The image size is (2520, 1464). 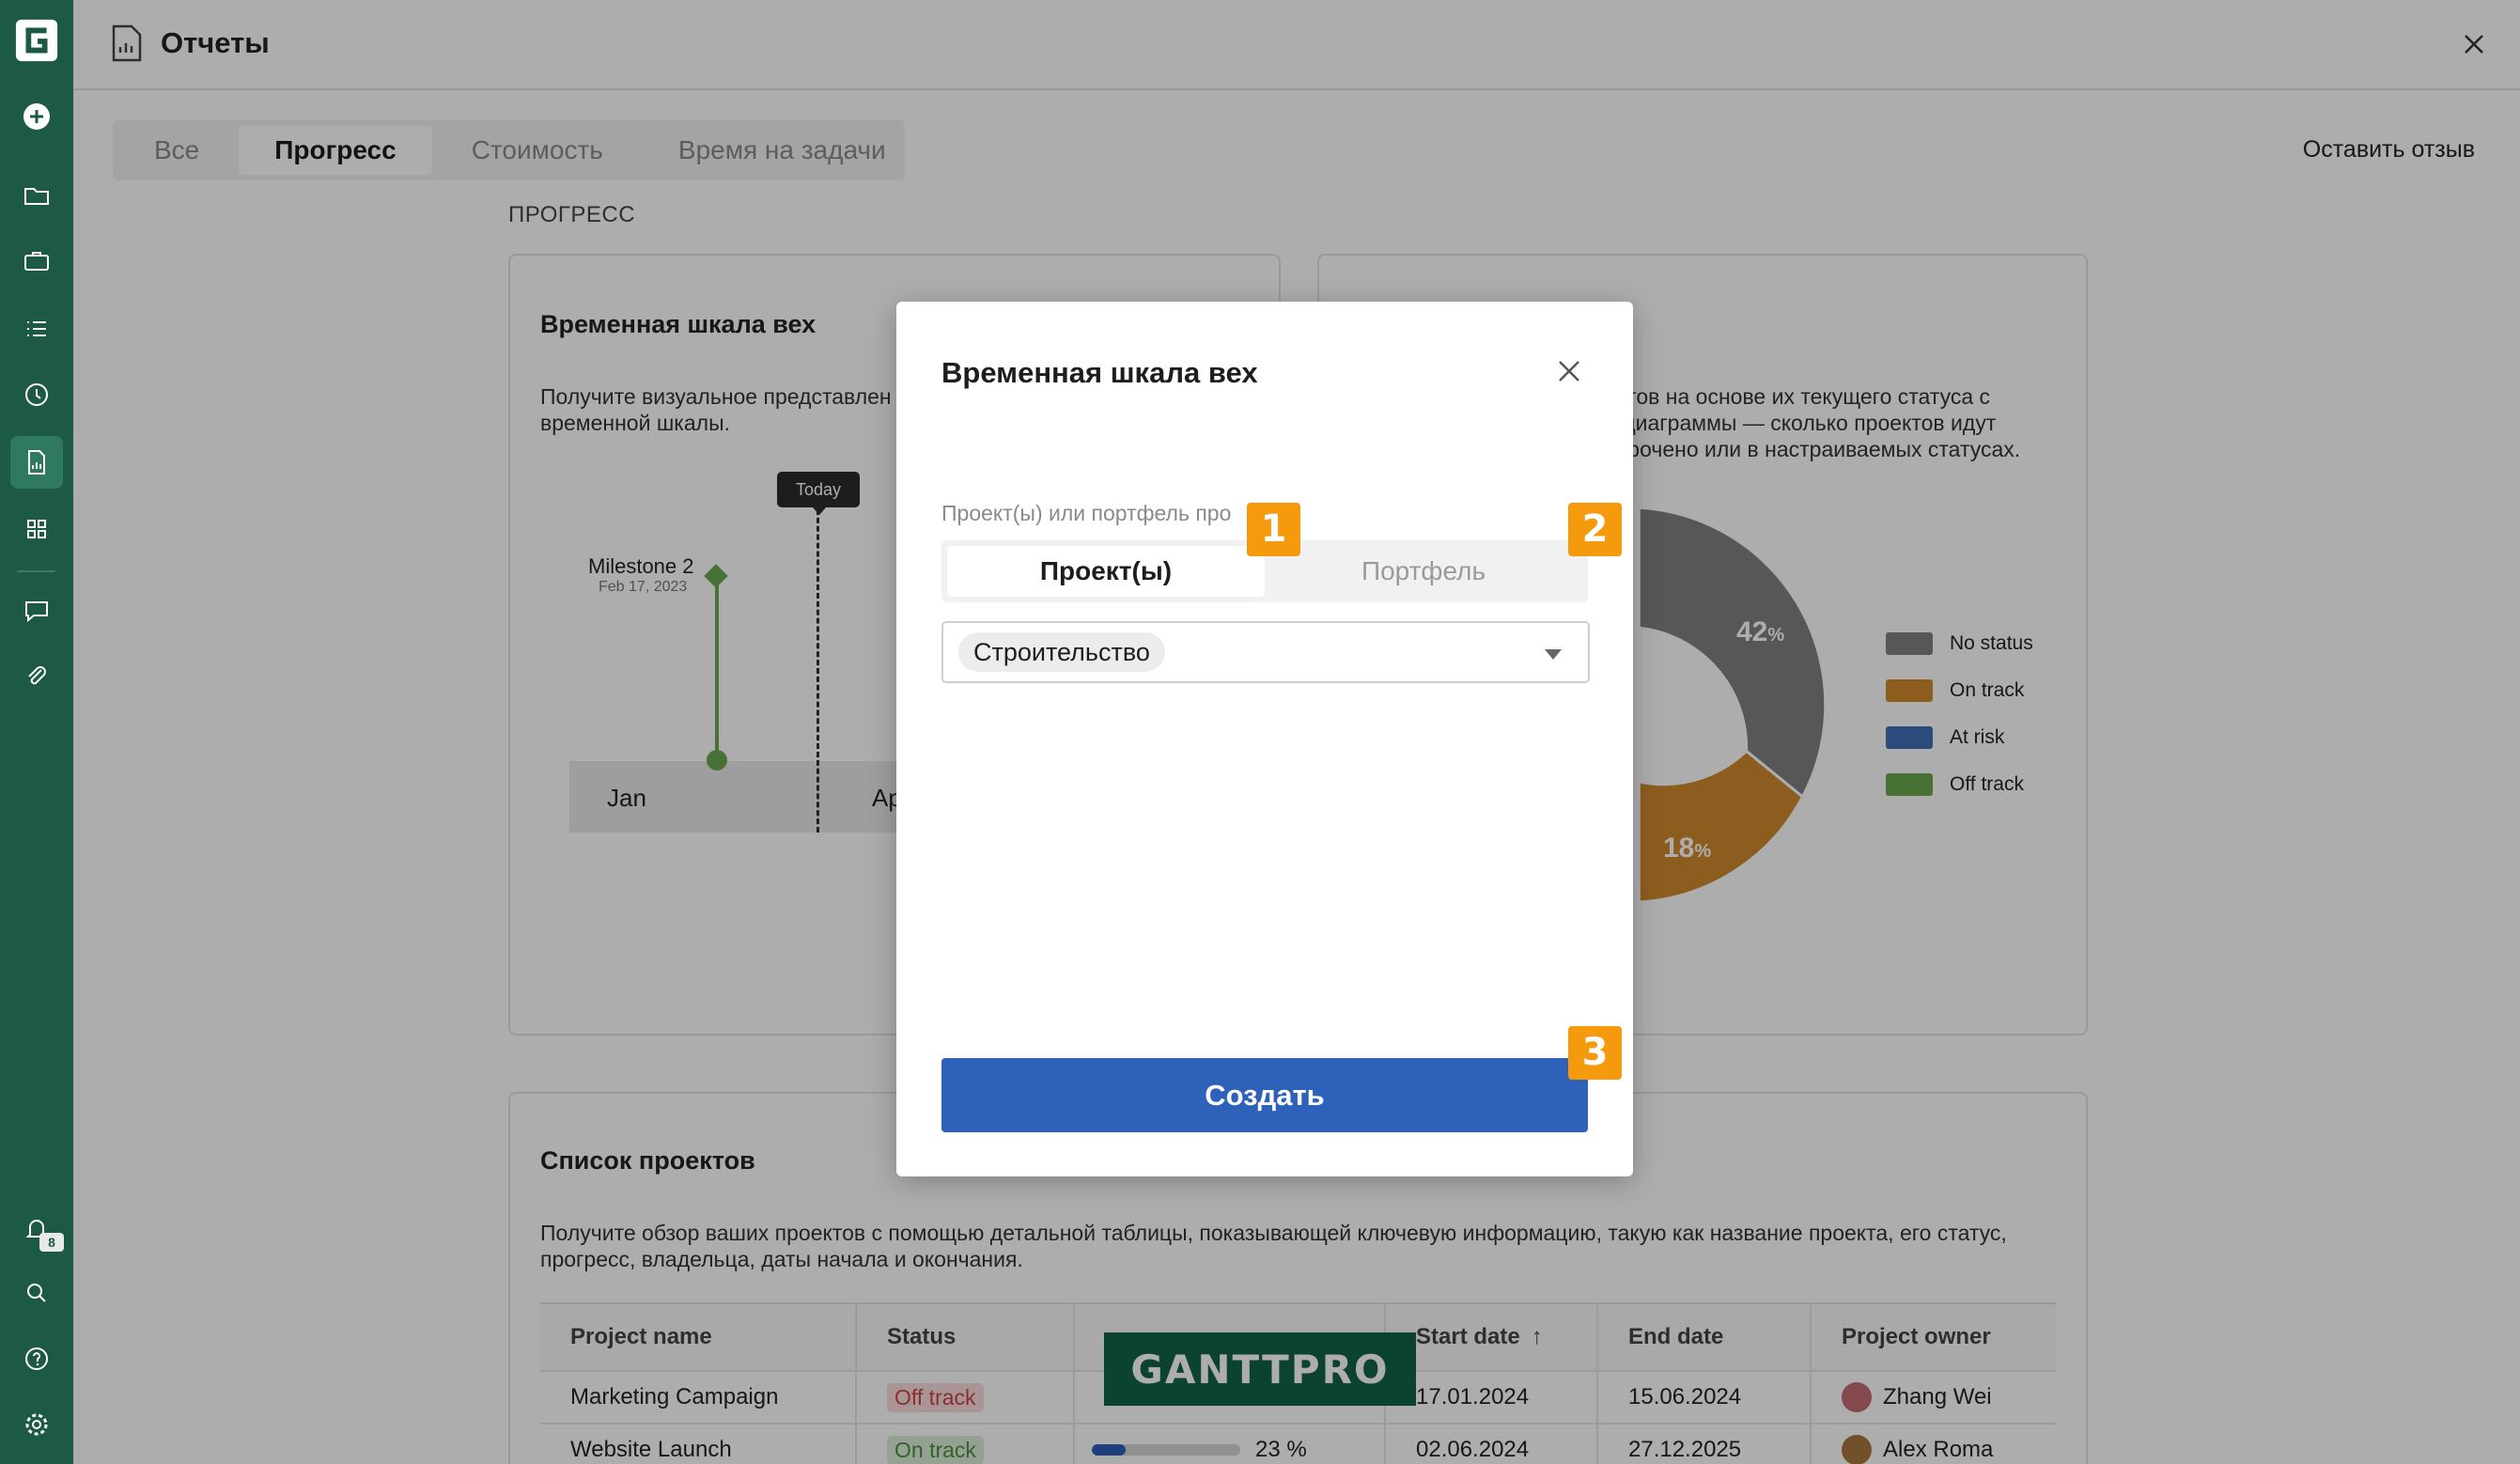 What do you see at coordinates (1265, 652) in the screenshot?
I see `project-select: Строительство` at bounding box center [1265, 652].